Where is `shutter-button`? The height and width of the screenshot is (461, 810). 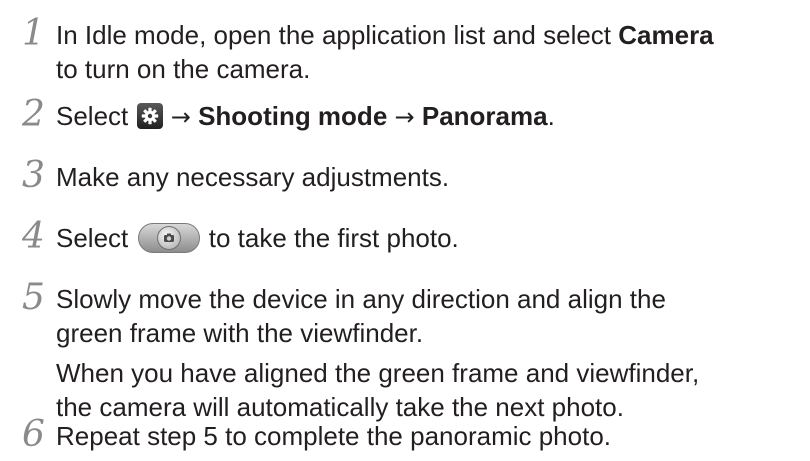 shutter-button is located at coordinates (168, 238).